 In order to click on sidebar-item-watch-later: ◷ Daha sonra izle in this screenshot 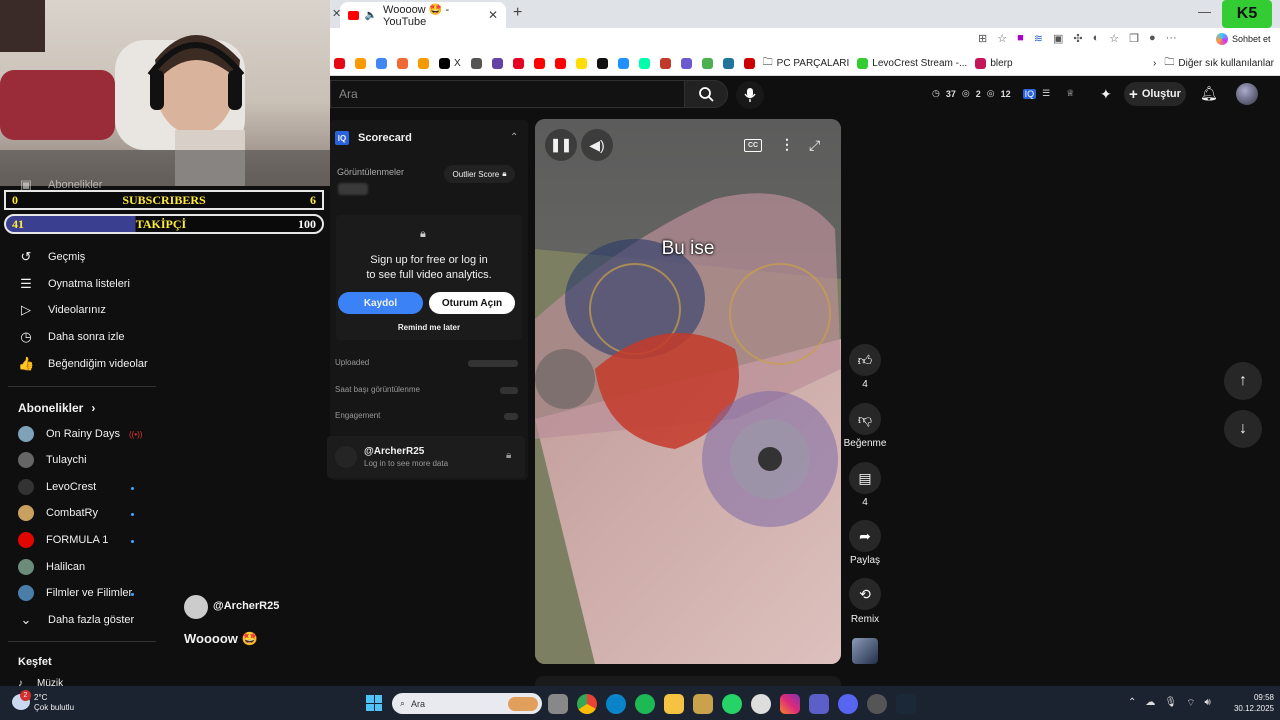, I will do `click(88, 337)`.